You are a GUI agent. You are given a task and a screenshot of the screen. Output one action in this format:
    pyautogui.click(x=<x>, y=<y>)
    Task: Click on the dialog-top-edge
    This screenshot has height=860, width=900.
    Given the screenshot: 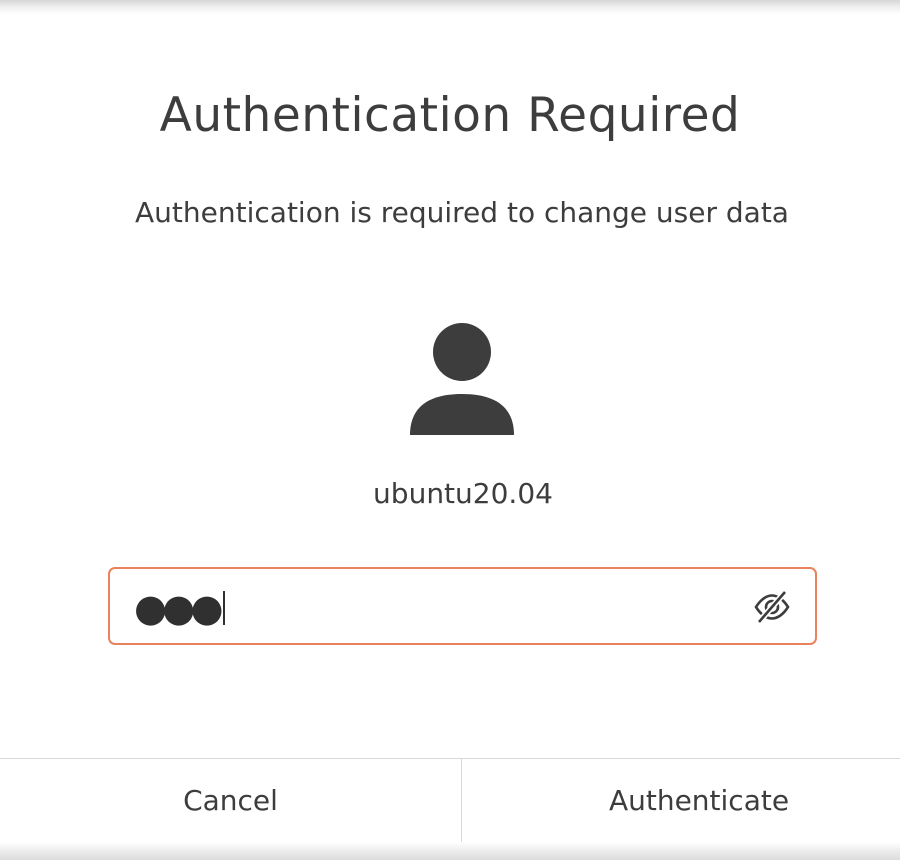 What is the action you would take?
    pyautogui.click(x=450, y=7)
    